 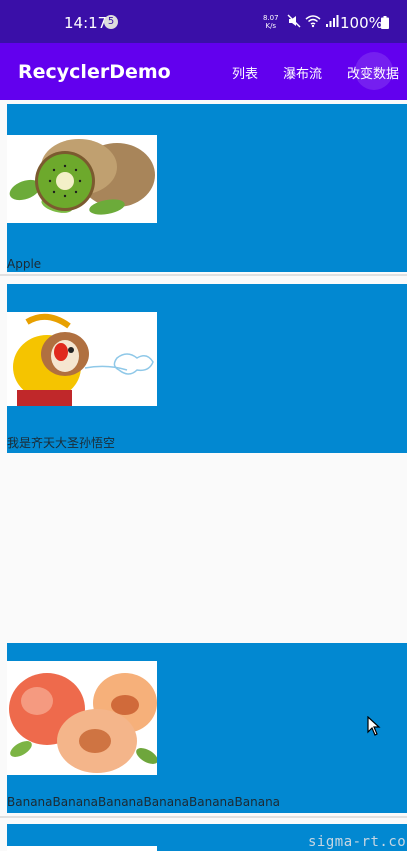 What do you see at coordinates (144, 802) in the screenshot?
I see `item-label: BananaBananaBananaBananaBananaBanana` at bounding box center [144, 802].